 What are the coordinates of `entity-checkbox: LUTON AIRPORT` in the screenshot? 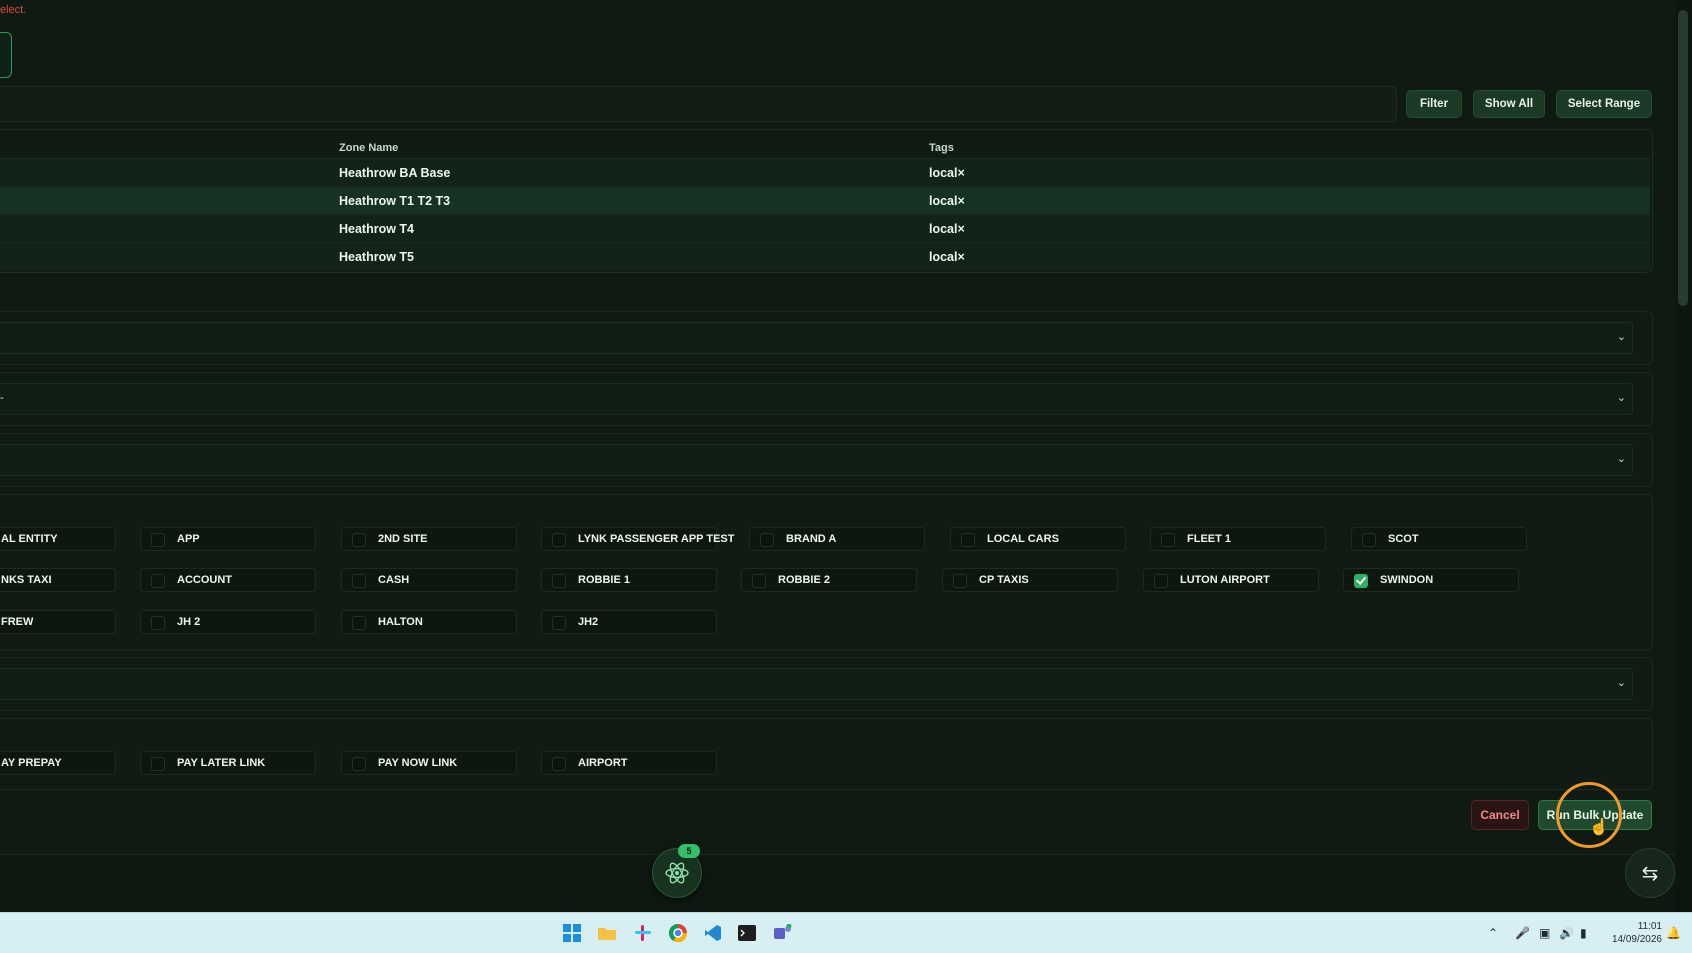 It's located at (1231, 580).